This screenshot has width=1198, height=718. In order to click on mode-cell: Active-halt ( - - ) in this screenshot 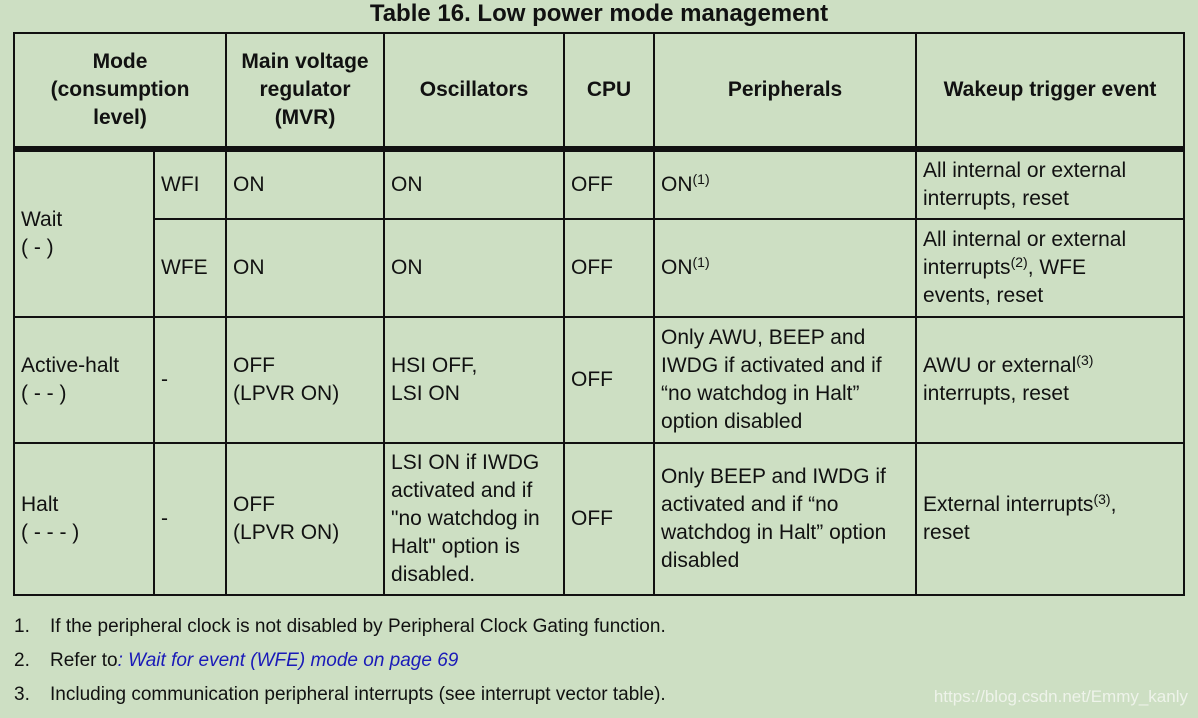, I will do `click(84, 380)`.